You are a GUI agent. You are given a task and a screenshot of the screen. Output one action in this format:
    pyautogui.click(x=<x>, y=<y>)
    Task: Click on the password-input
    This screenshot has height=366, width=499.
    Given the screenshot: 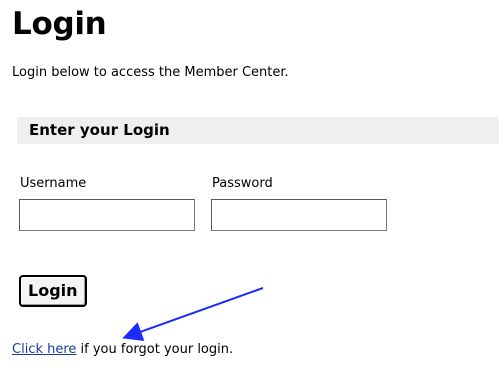 What is the action you would take?
    pyautogui.click(x=299, y=215)
    